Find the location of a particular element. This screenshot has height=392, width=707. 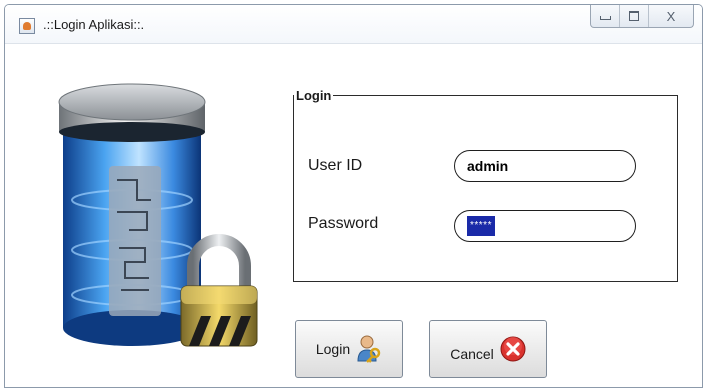

window-controls: X is located at coordinates (642, 16).